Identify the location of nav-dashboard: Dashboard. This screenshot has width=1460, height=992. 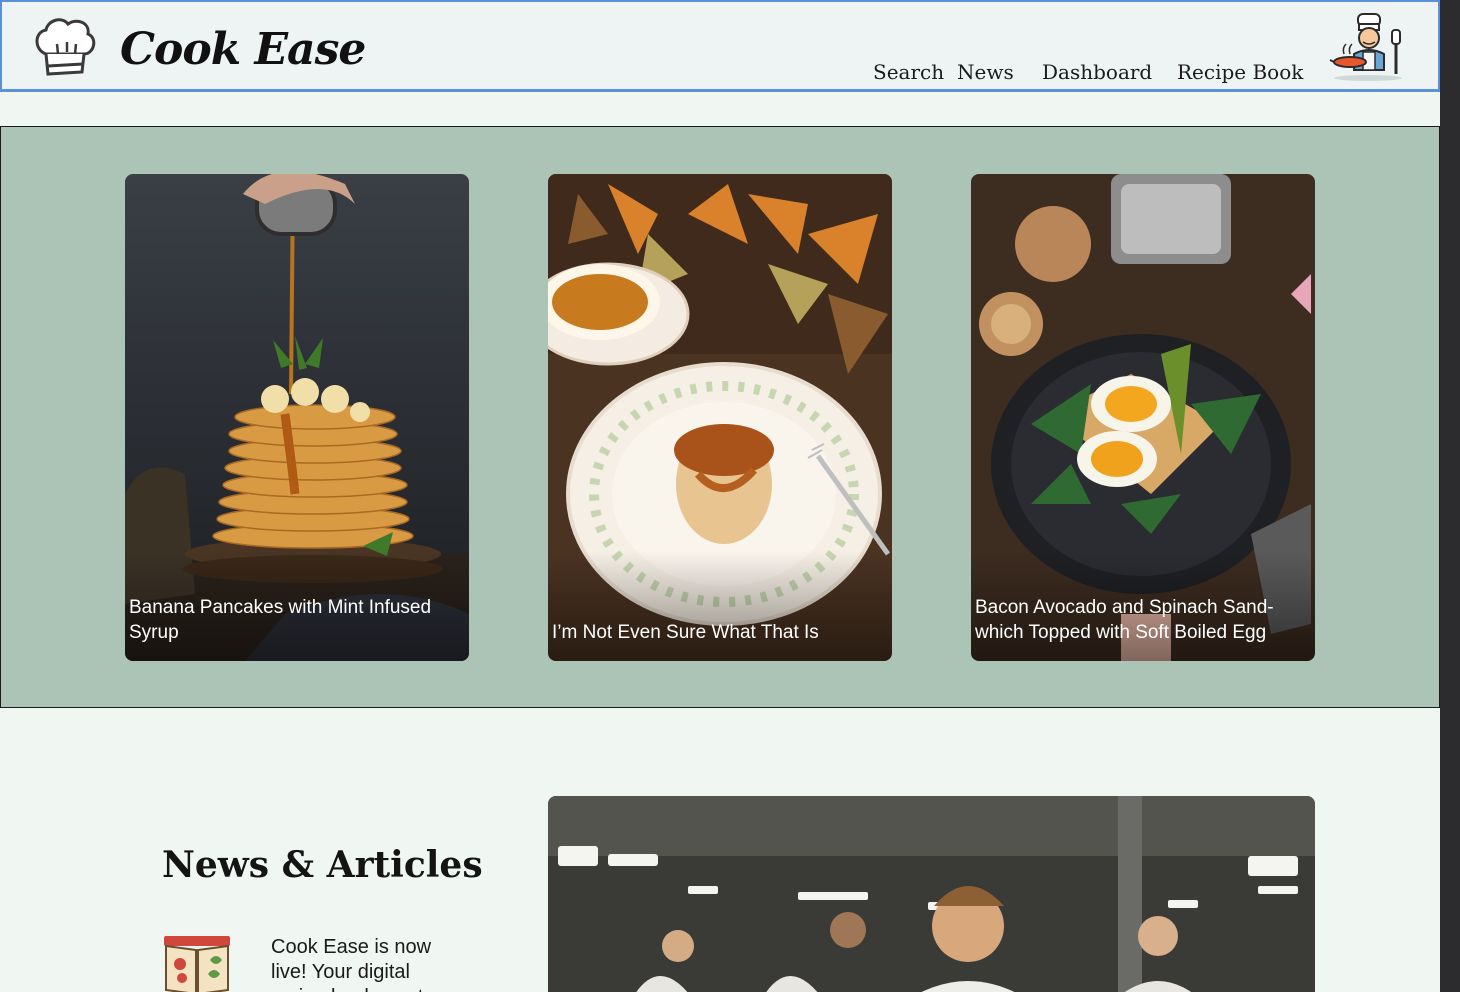
(1097, 72).